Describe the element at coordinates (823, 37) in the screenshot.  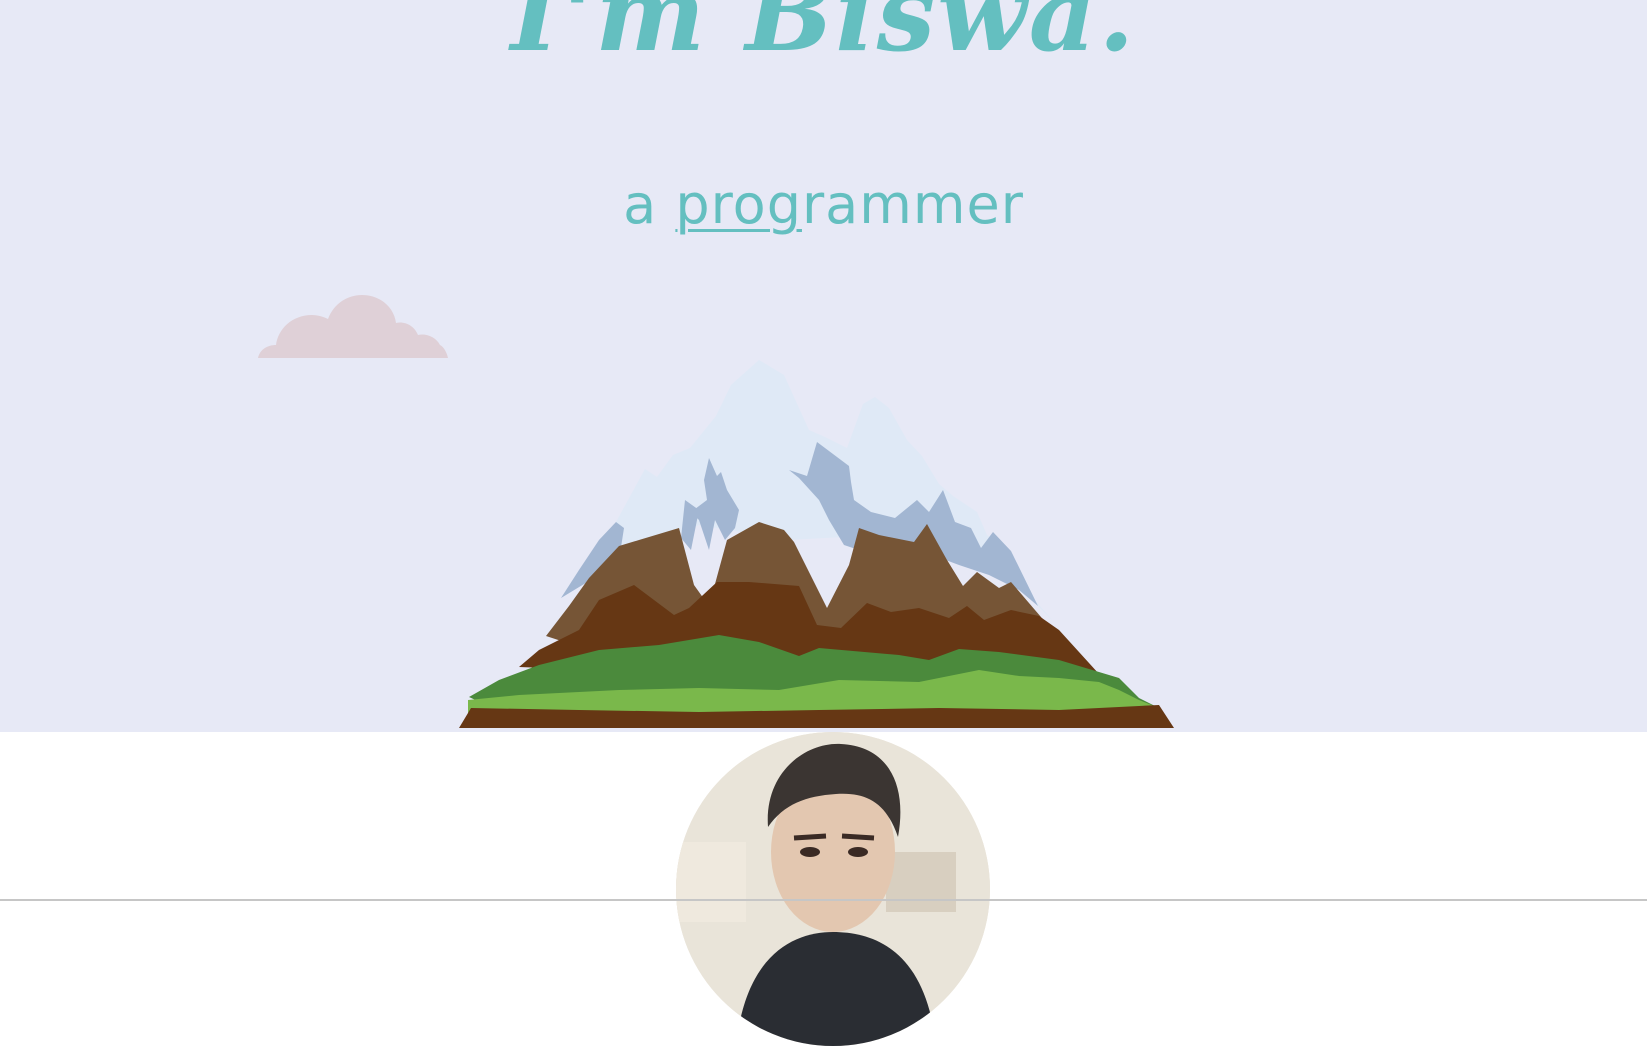
I see `hero-title: I'm Biswa.` at that location.